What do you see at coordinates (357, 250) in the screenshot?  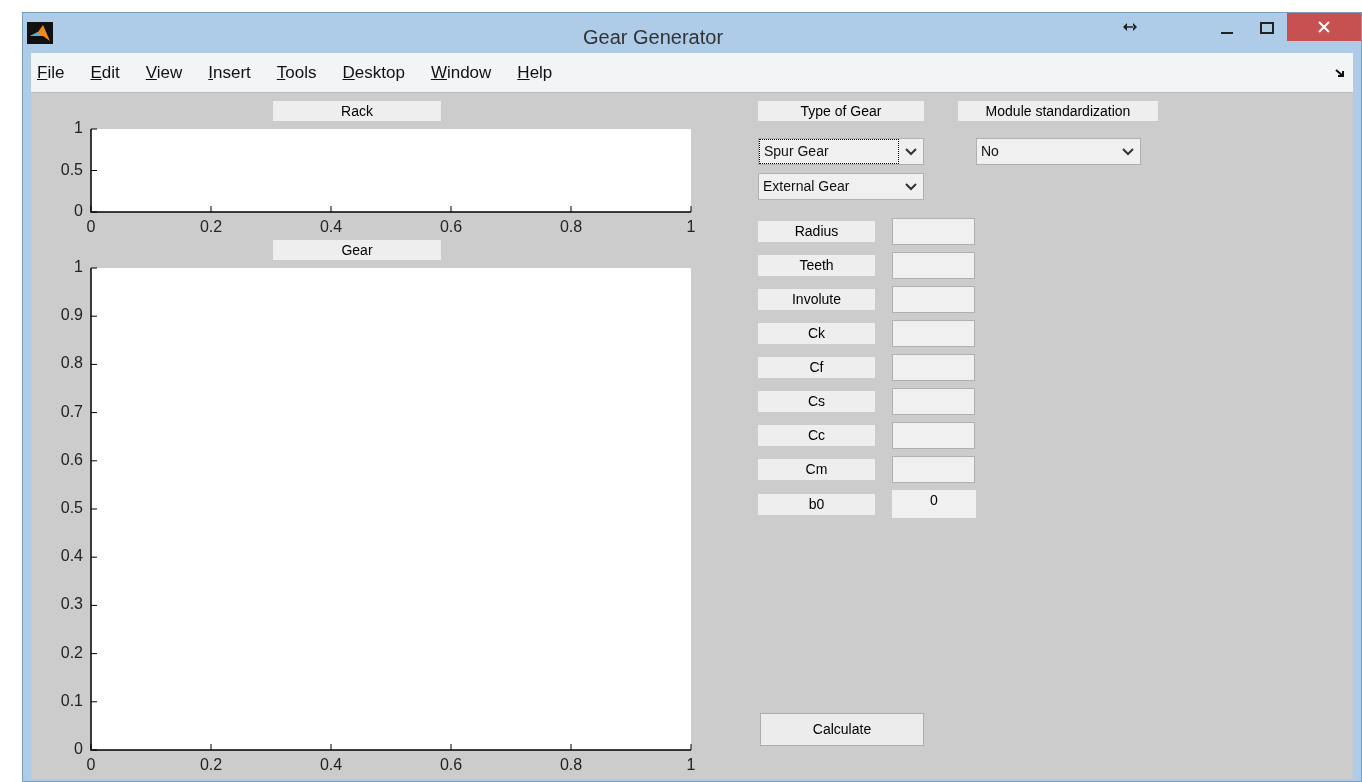 I see `plot-title: Gear` at bounding box center [357, 250].